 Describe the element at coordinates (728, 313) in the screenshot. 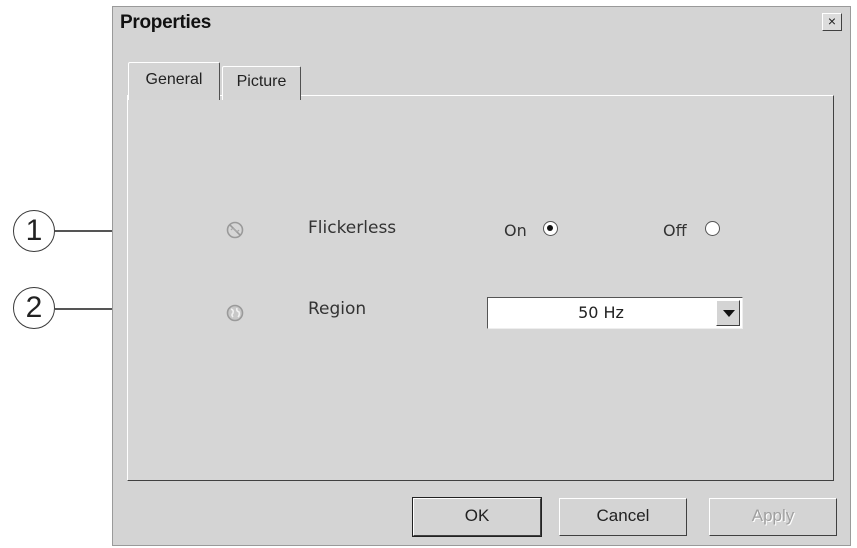

I see `chevron-down-icon` at that location.